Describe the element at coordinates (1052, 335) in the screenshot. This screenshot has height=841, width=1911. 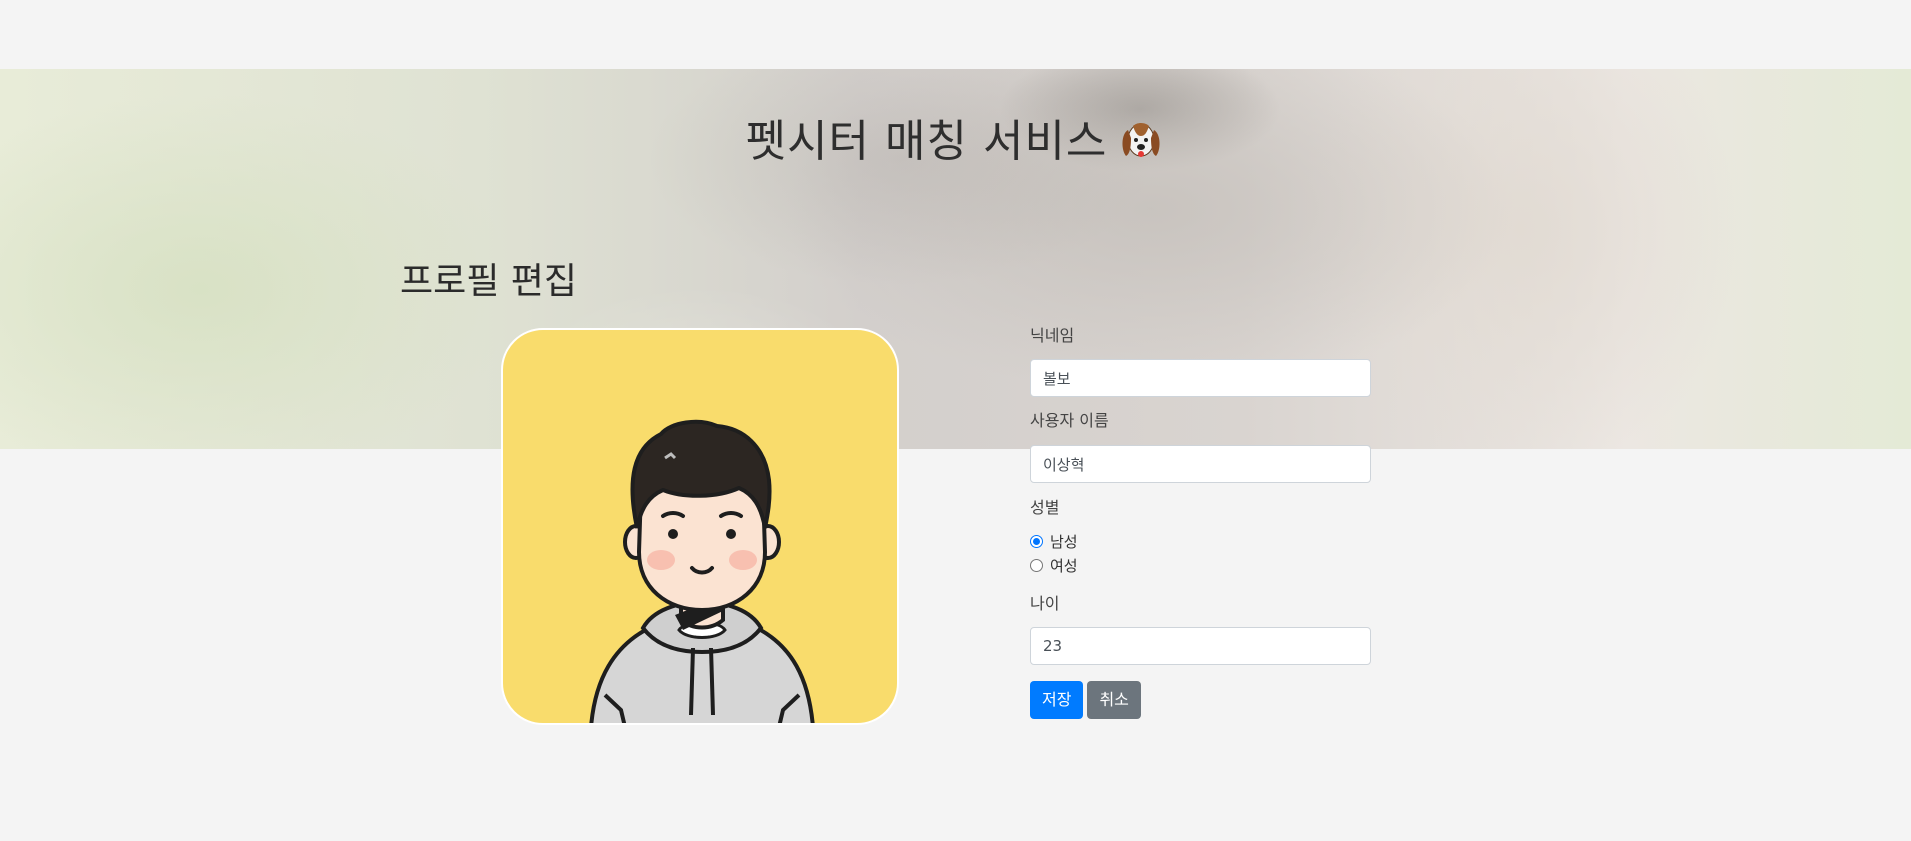
I see `nickname-label: 닉네임` at that location.